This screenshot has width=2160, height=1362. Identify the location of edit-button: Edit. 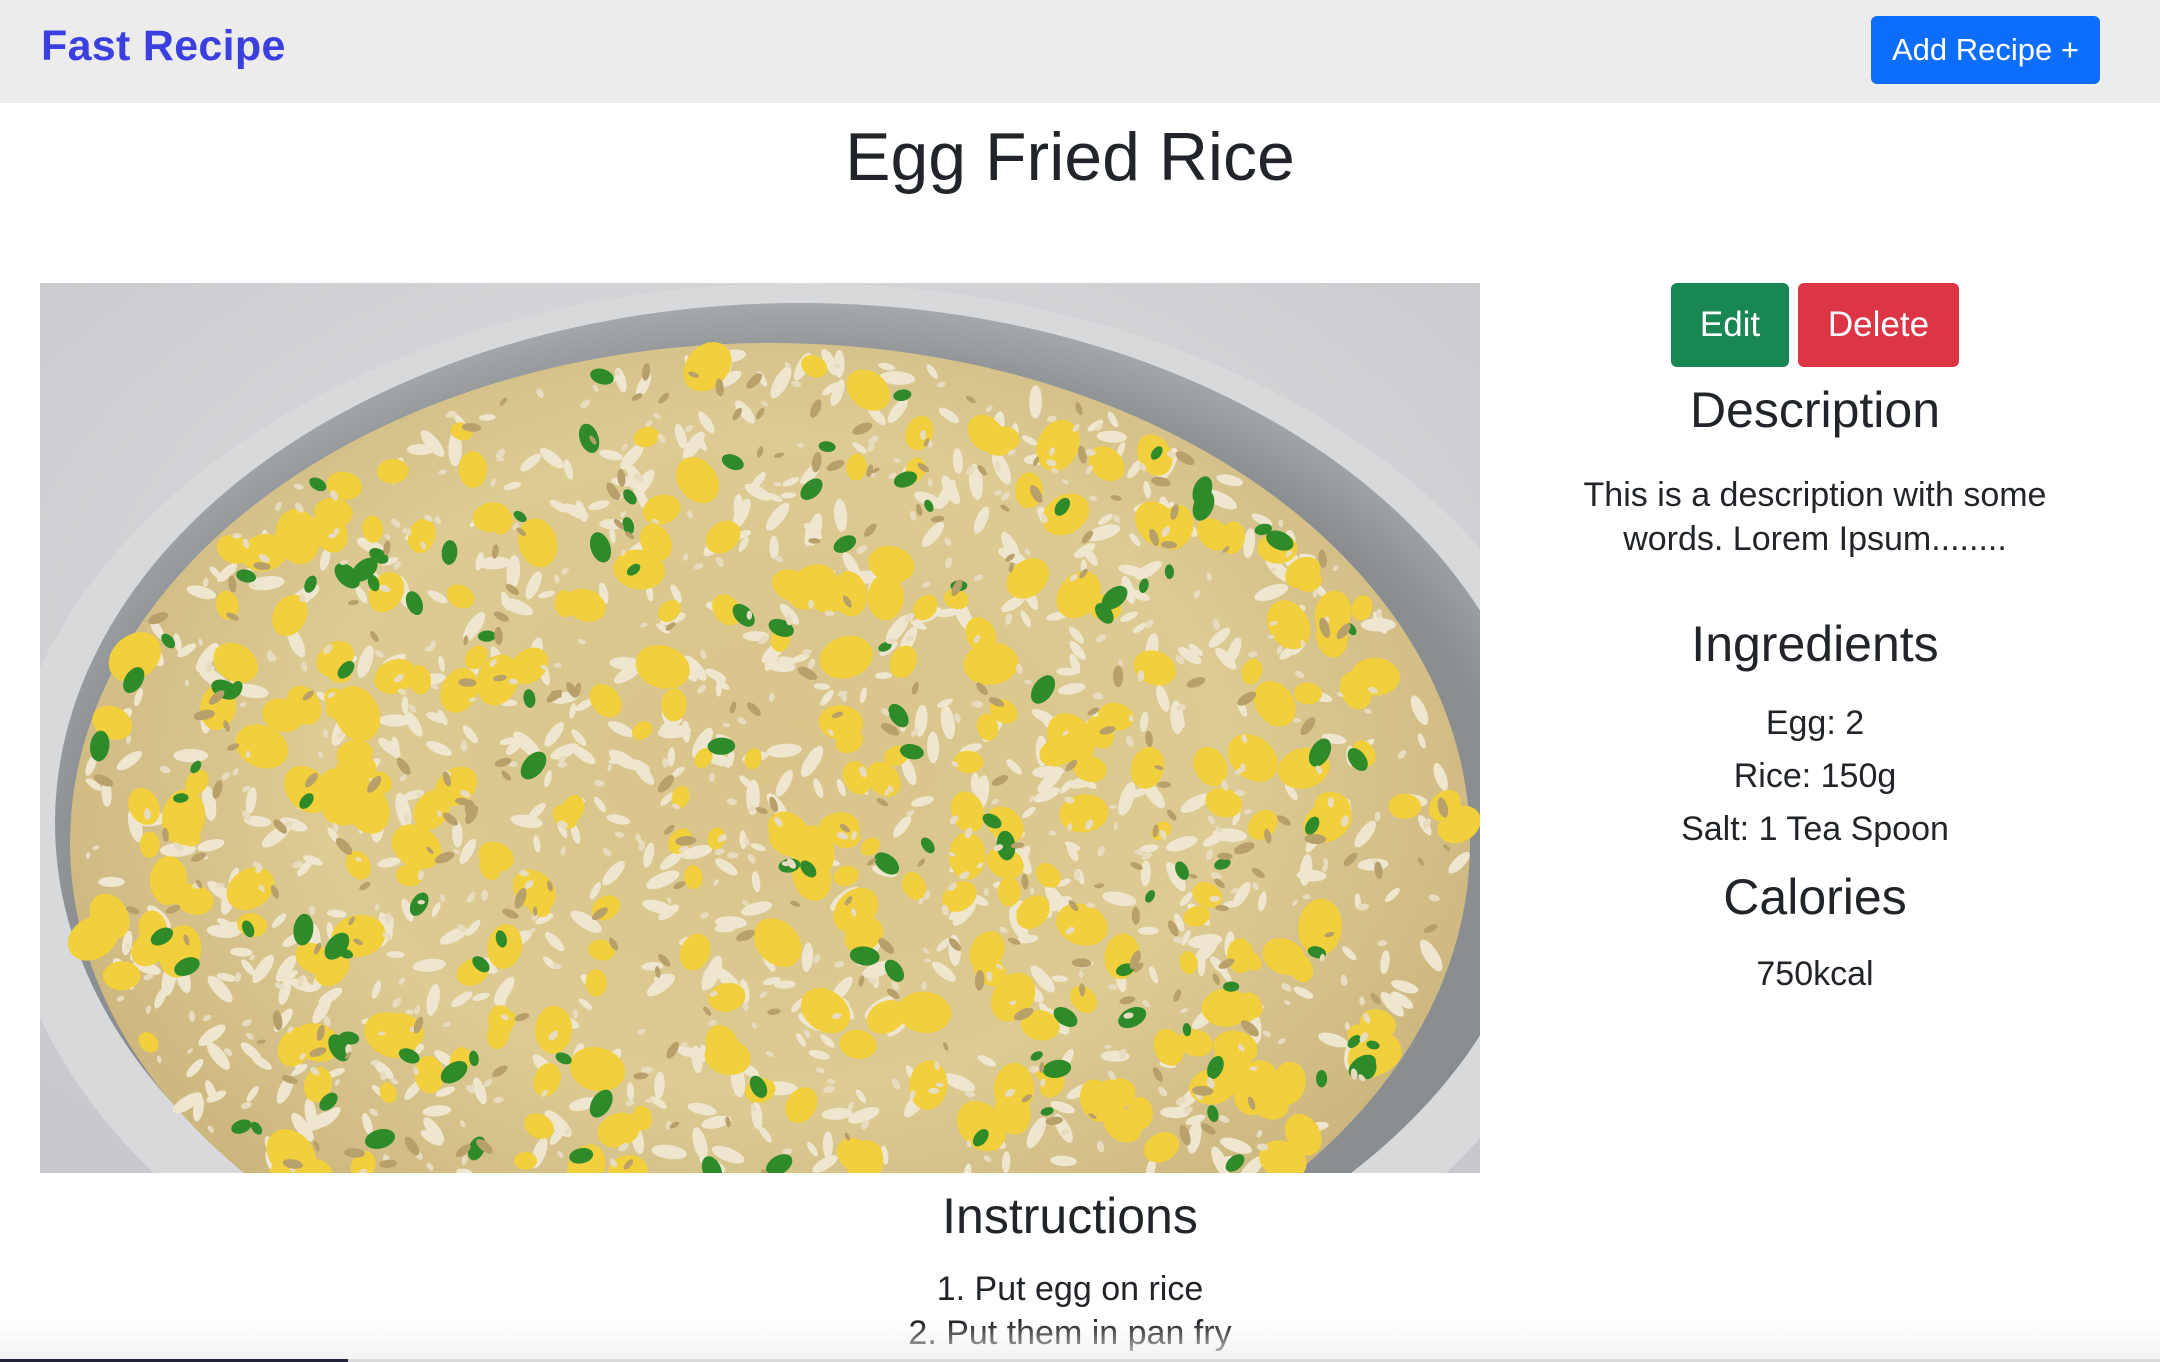
(1730, 325).